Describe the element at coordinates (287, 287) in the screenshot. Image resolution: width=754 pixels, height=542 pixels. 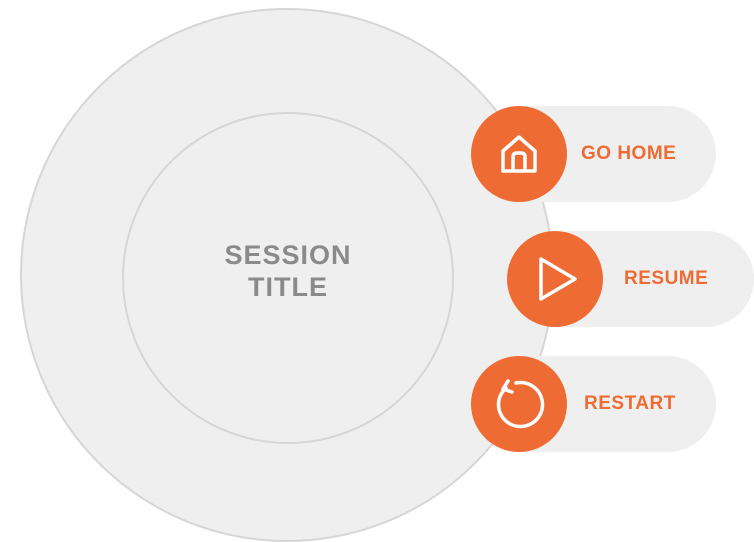
I see `session-title-line-2: TITLE` at that location.